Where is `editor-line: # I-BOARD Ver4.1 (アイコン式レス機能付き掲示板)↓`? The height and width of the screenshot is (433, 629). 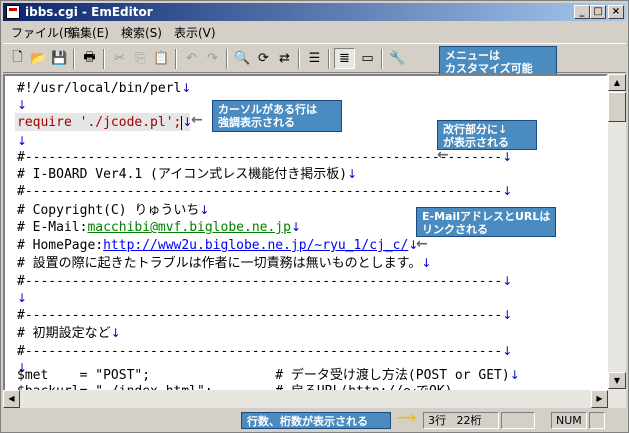
editor-line: # I-BOARD Ver4.1 (アイコン式レス機能付き掲示板)↓ is located at coordinates (187, 174).